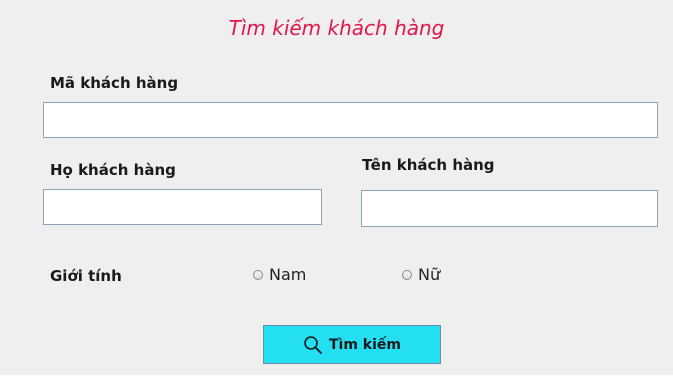  Describe the element at coordinates (86, 276) in the screenshot. I see `gender-label: Giới tính` at that location.